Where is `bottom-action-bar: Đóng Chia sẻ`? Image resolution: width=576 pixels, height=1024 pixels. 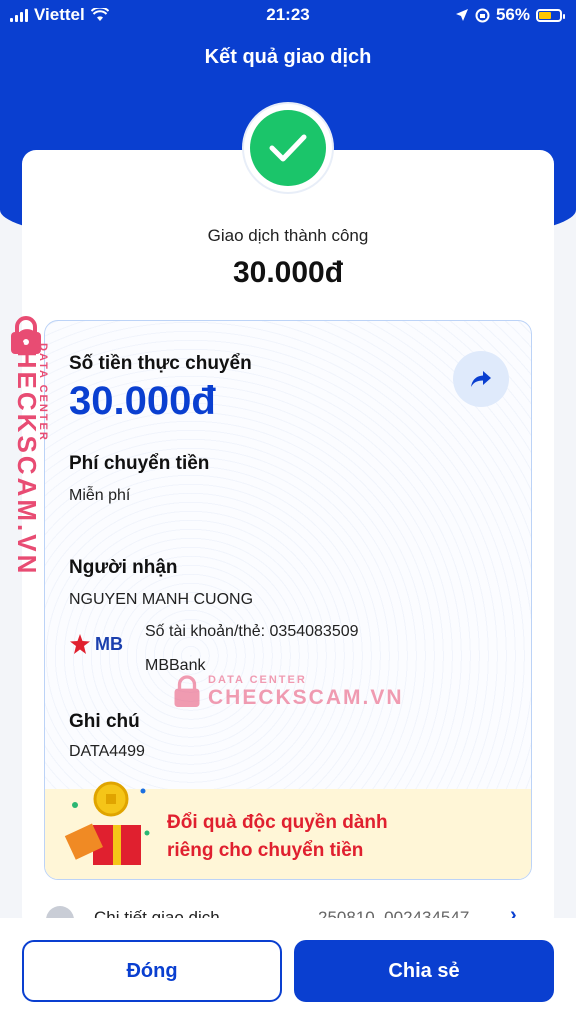 bottom-action-bar: Đóng Chia sẻ is located at coordinates (288, 971).